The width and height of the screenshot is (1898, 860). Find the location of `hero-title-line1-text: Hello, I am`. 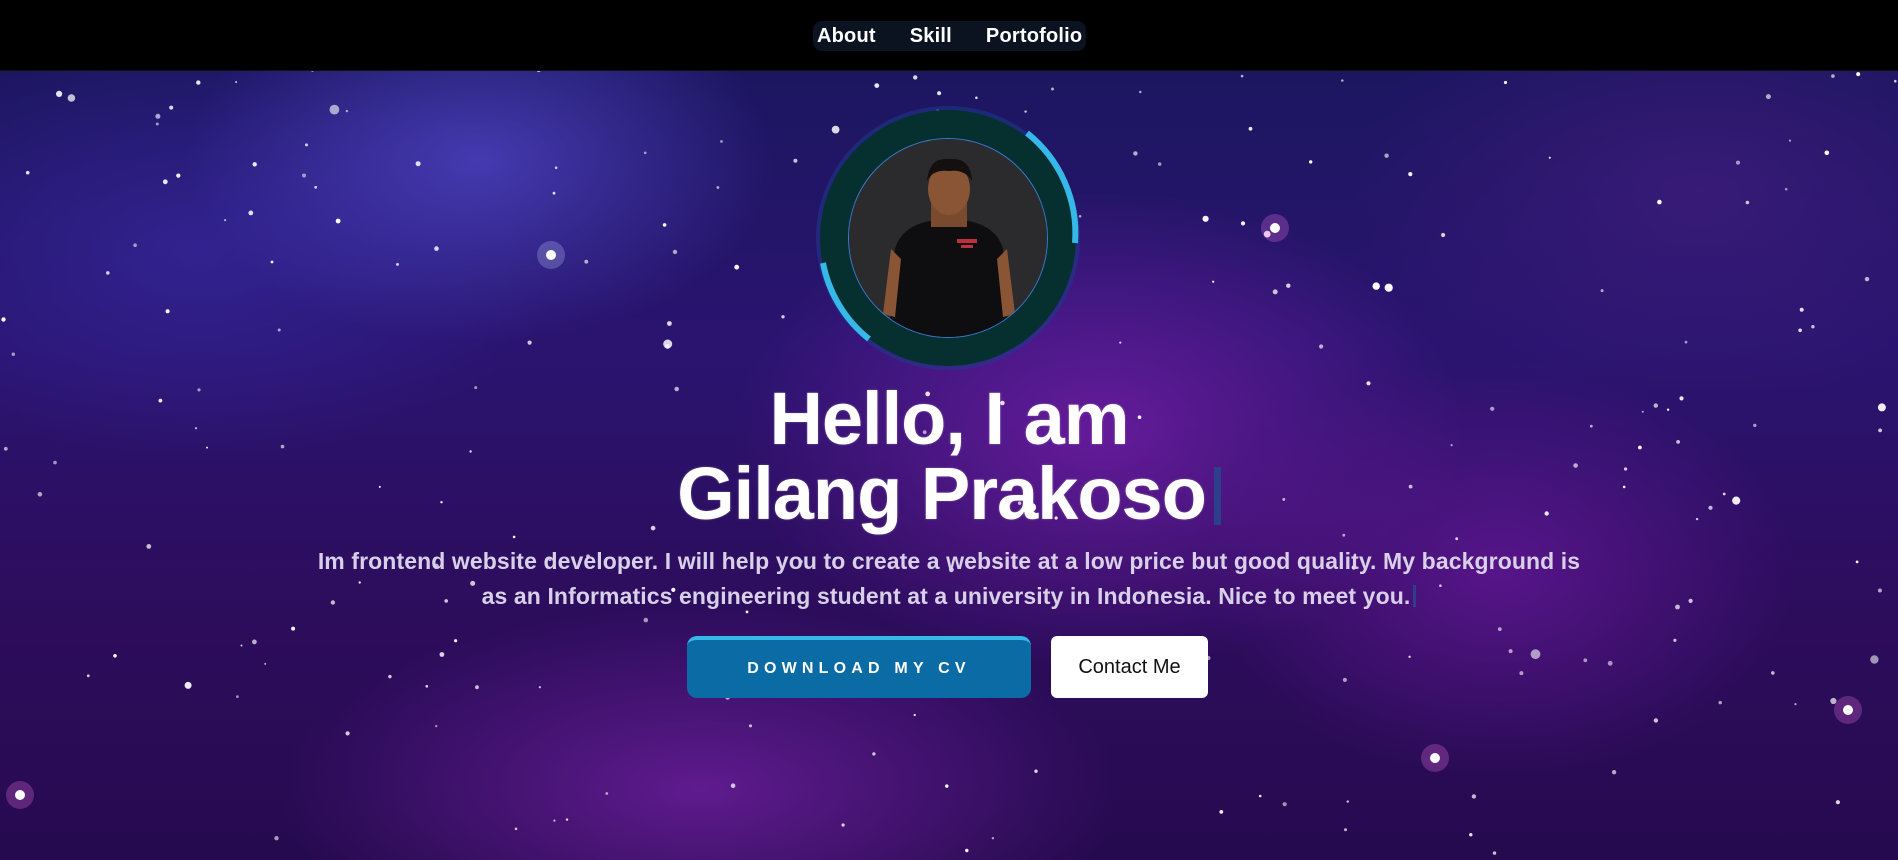

hero-title-line1-text: Hello, I am is located at coordinates (949, 418).